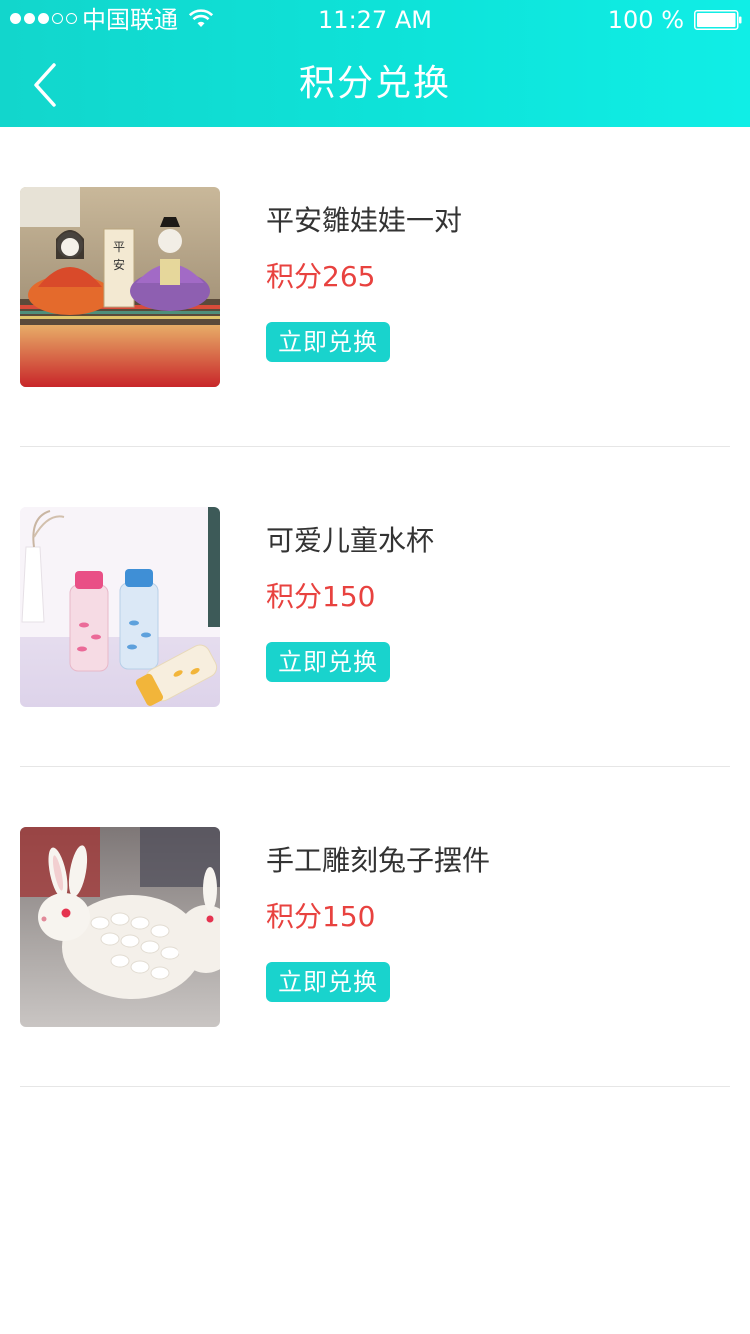 The height and width of the screenshot is (1334, 750). What do you see at coordinates (321, 276) in the screenshot?
I see `product-points: 积分265` at bounding box center [321, 276].